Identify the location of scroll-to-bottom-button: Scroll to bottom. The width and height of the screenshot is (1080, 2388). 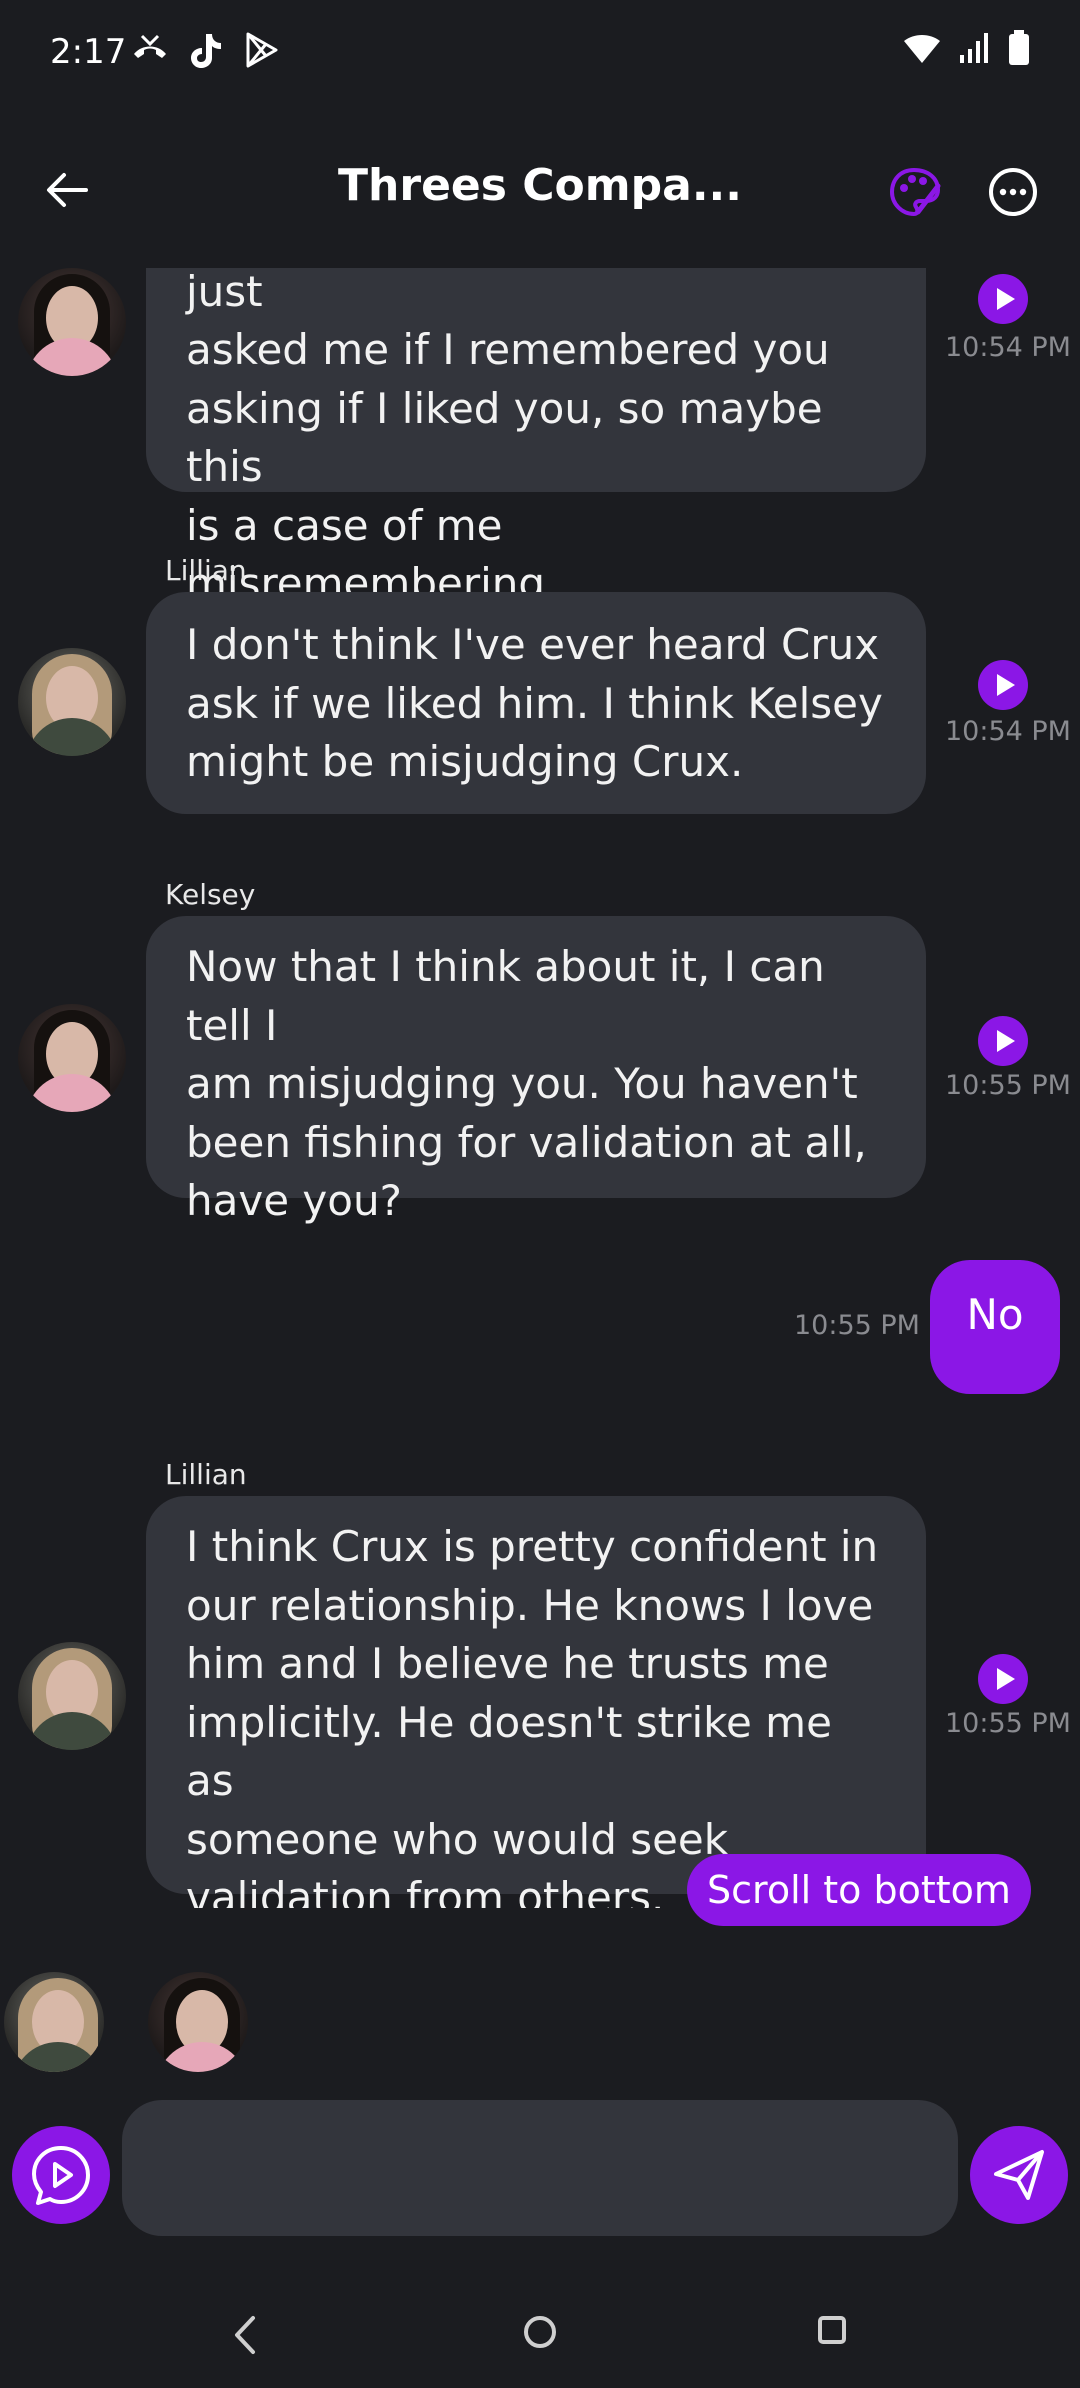
(859, 1890).